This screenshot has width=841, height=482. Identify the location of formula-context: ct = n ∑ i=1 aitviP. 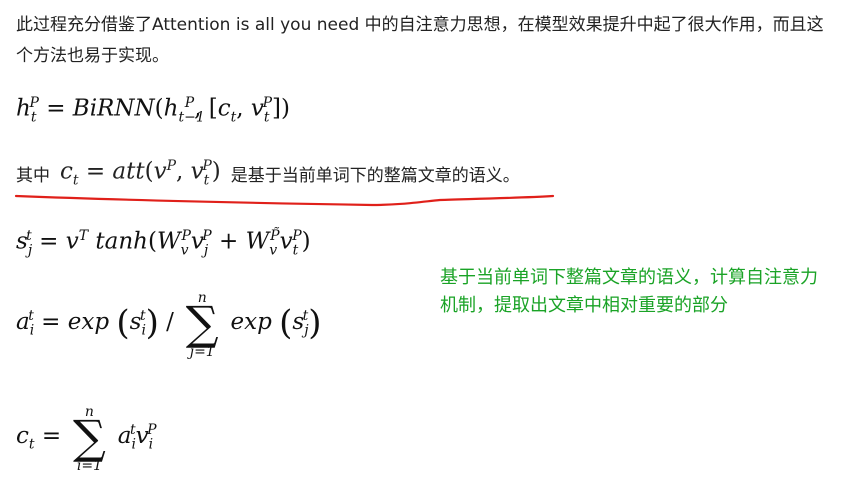
(86, 439).